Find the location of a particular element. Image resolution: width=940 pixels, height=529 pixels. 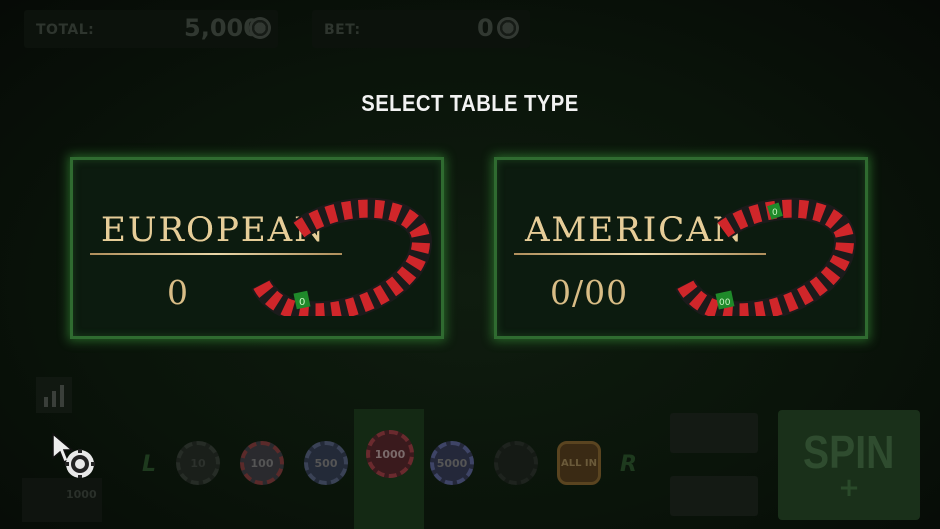

spin-label: SPIN is located at coordinates (849, 452).